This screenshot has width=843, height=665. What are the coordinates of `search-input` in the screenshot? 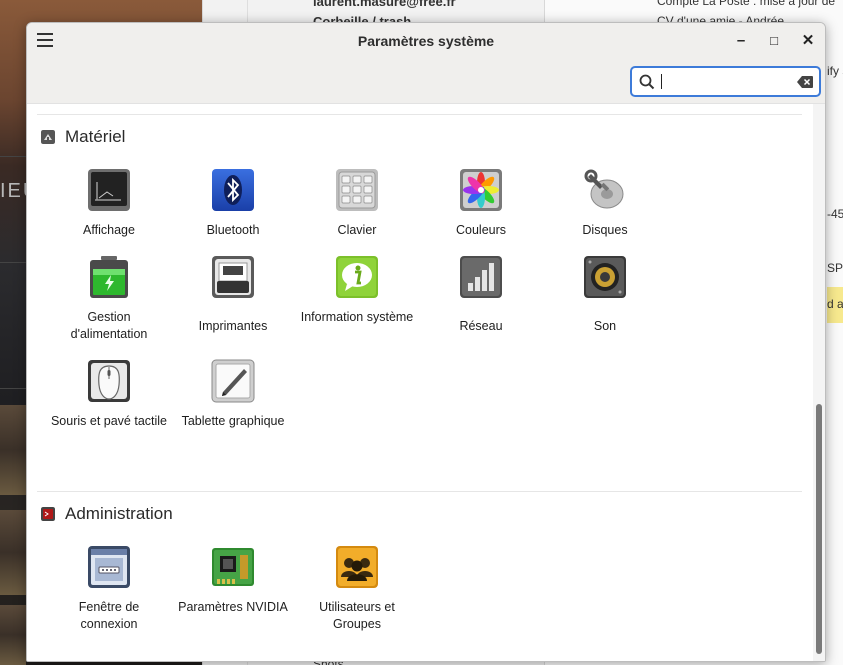 It's located at (724, 82).